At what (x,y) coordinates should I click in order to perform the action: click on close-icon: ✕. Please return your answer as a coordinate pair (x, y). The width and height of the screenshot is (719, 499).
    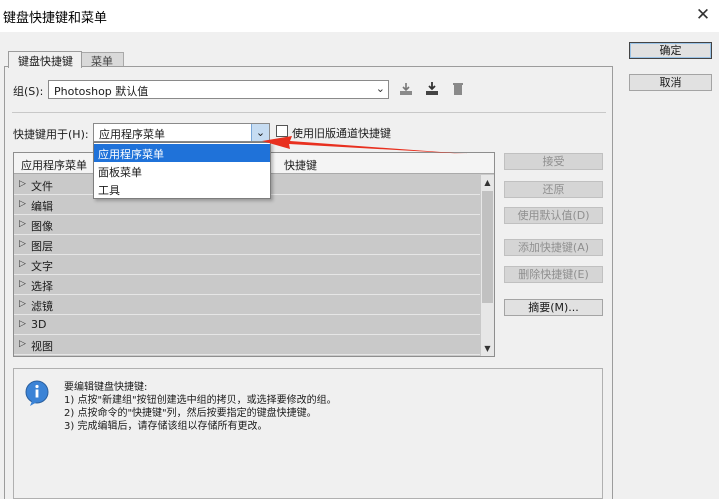
    Looking at the image, I should click on (703, 15).